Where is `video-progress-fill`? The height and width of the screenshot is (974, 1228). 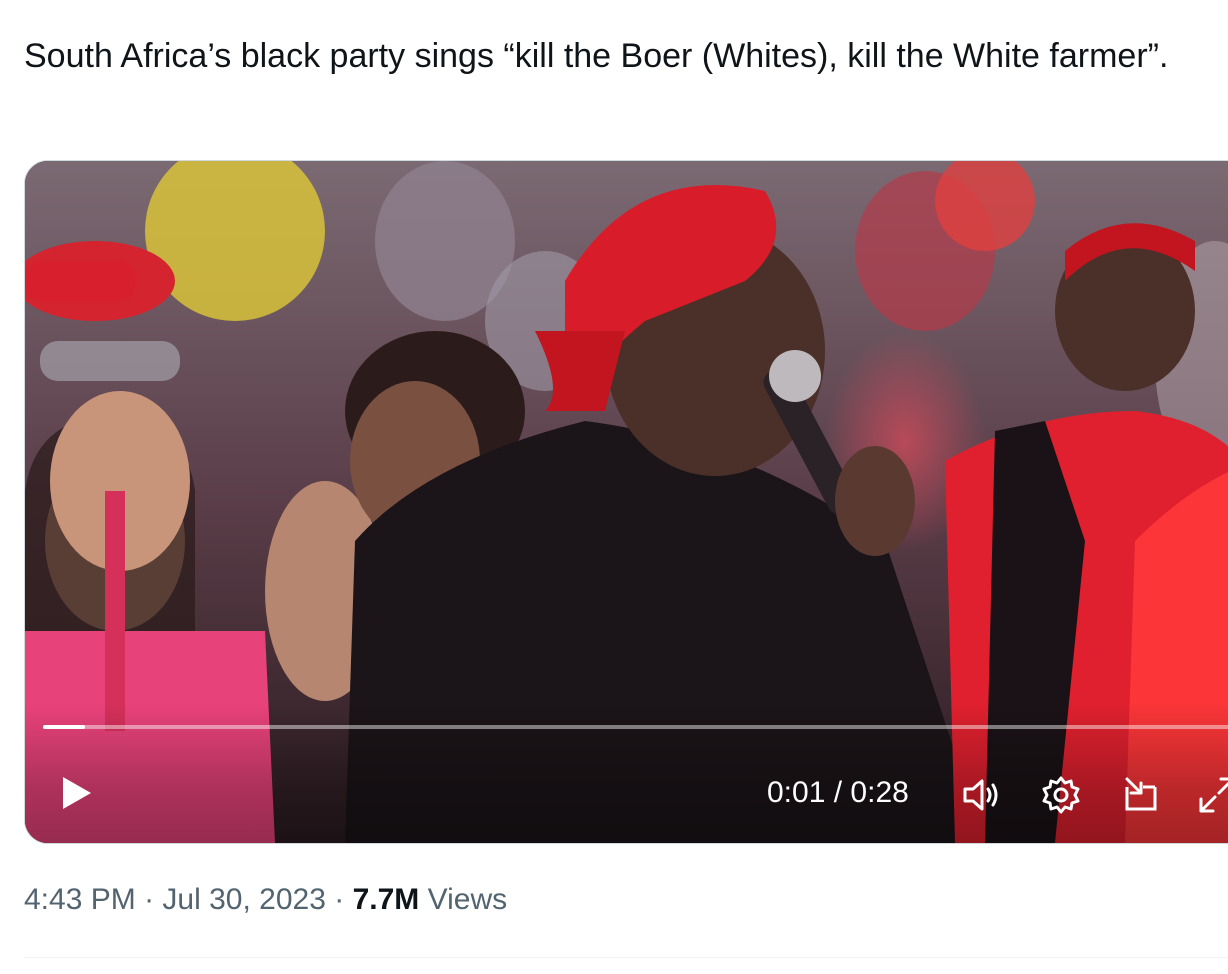
video-progress-fill is located at coordinates (64, 727).